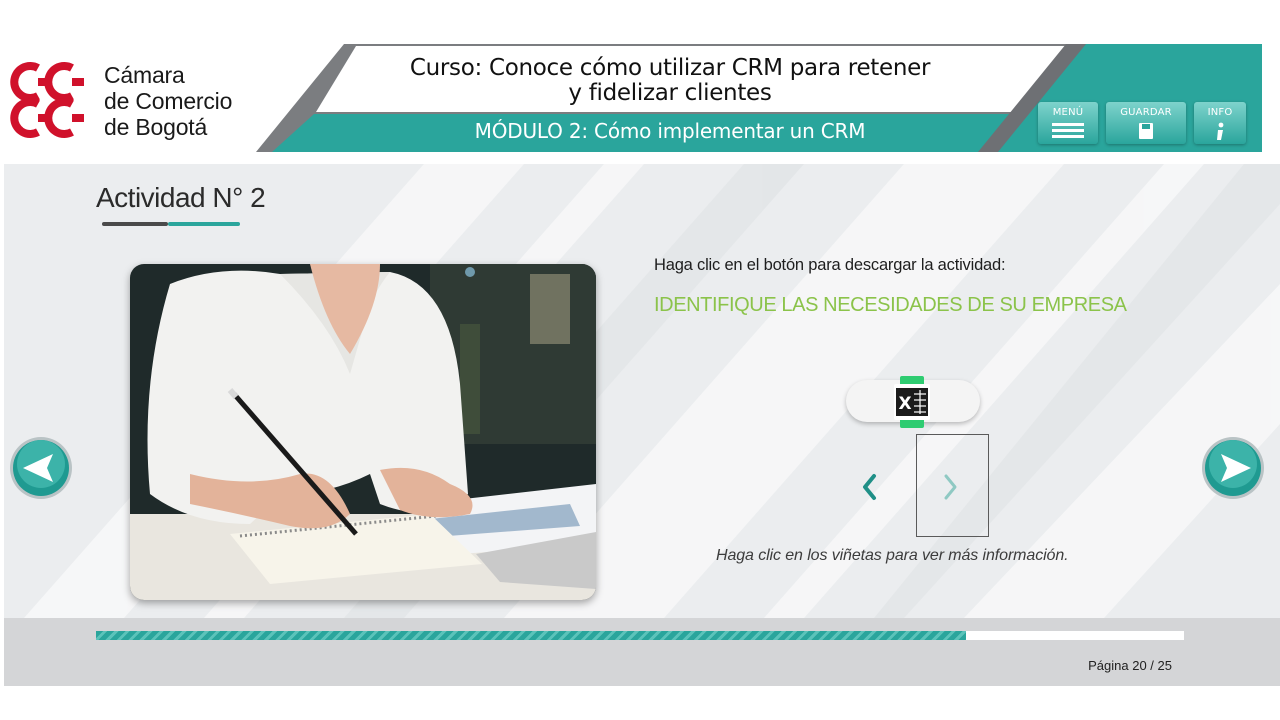 The width and height of the screenshot is (1280, 720). Describe the element at coordinates (1220, 112) in the screenshot. I see `info-button-label: INFO` at that location.